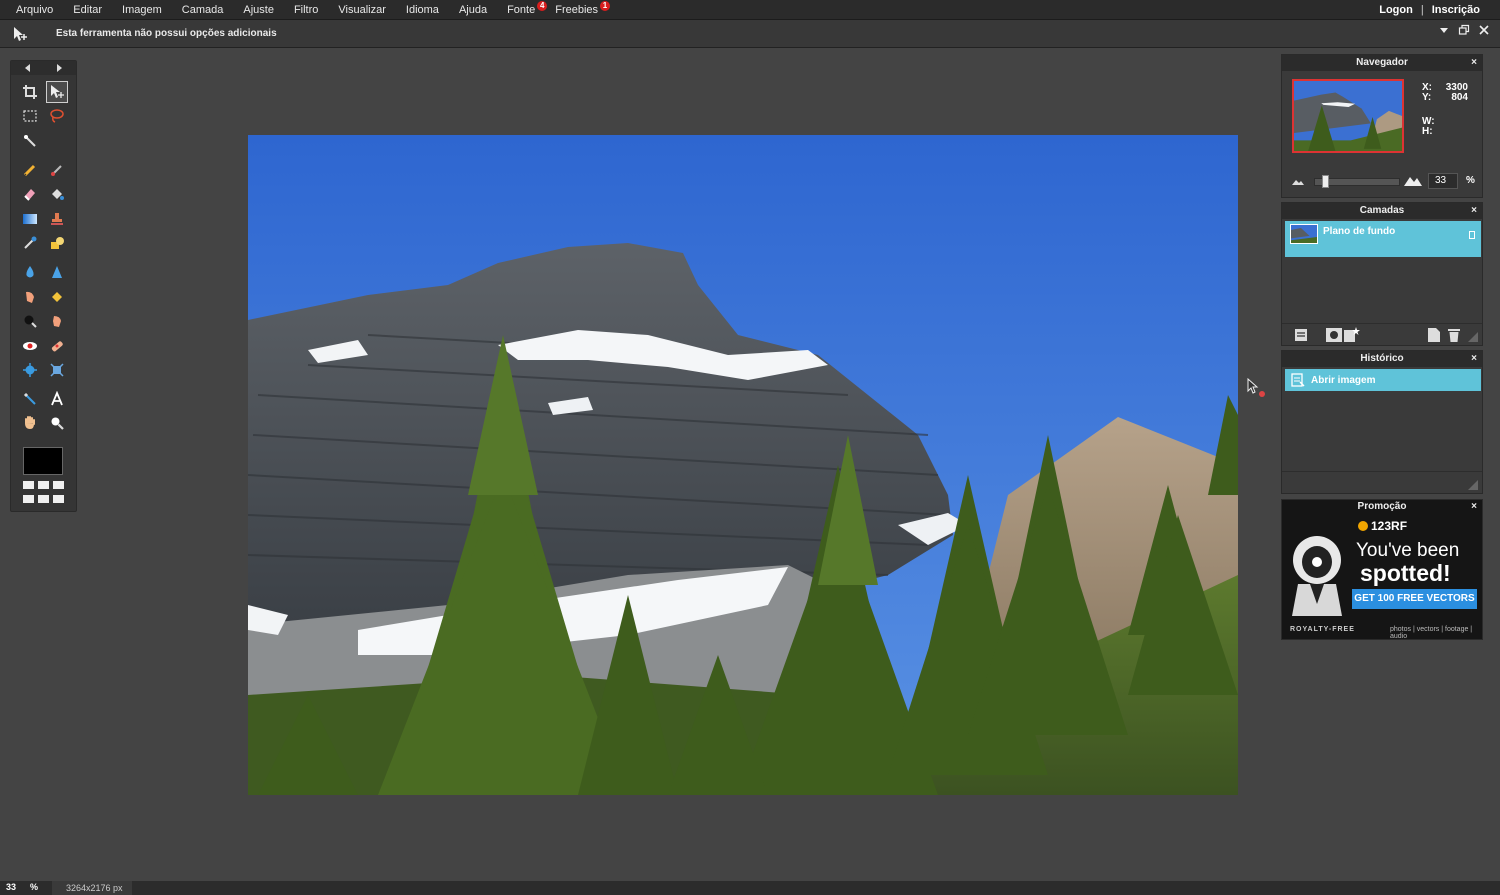 The width and height of the screenshot is (1500, 895). Describe the element at coordinates (27, 68) in the screenshot. I see `collapse-left-icon` at that location.